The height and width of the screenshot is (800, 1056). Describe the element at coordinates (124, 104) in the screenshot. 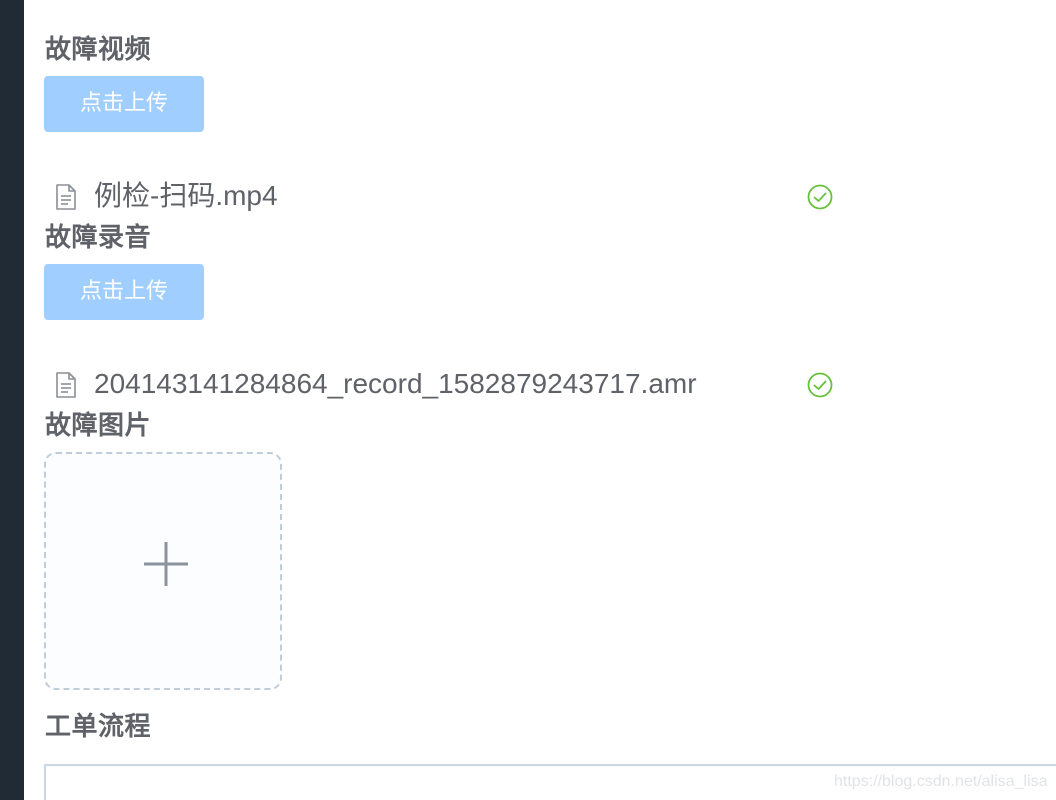

I see `video-upload-button: 点击上传` at that location.